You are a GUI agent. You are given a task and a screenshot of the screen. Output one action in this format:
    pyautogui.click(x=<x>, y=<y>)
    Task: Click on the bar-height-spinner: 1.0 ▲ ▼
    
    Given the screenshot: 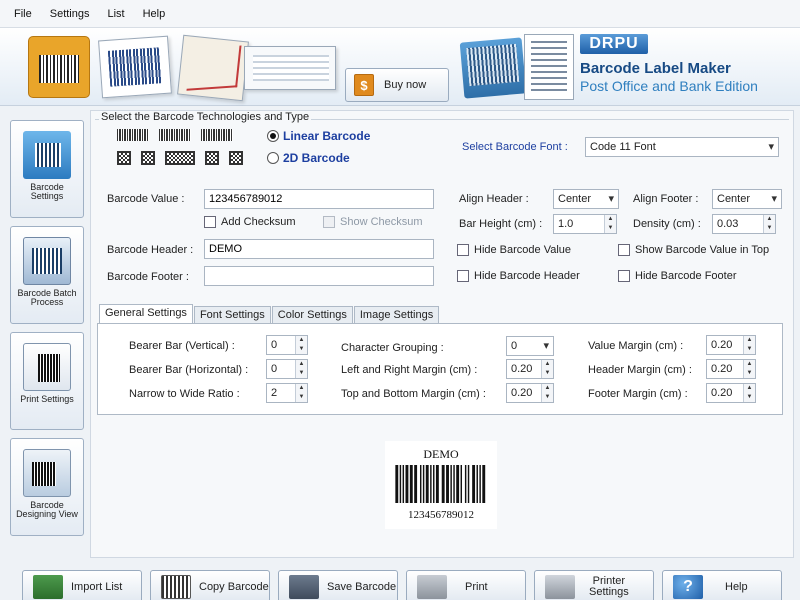 What is the action you would take?
    pyautogui.click(x=585, y=224)
    